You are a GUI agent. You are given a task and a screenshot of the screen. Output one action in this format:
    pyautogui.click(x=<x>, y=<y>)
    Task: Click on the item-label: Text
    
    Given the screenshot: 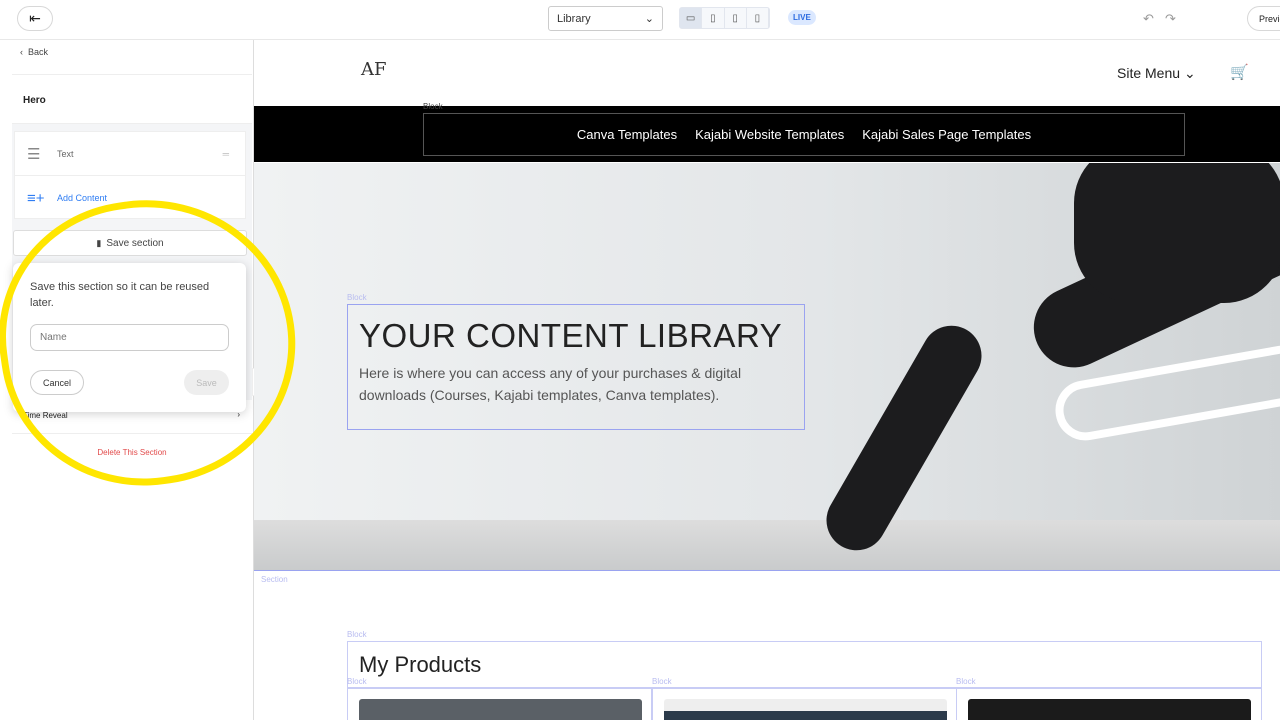 What is the action you would take?
    pyautogui.click(x=65, y=153)
    